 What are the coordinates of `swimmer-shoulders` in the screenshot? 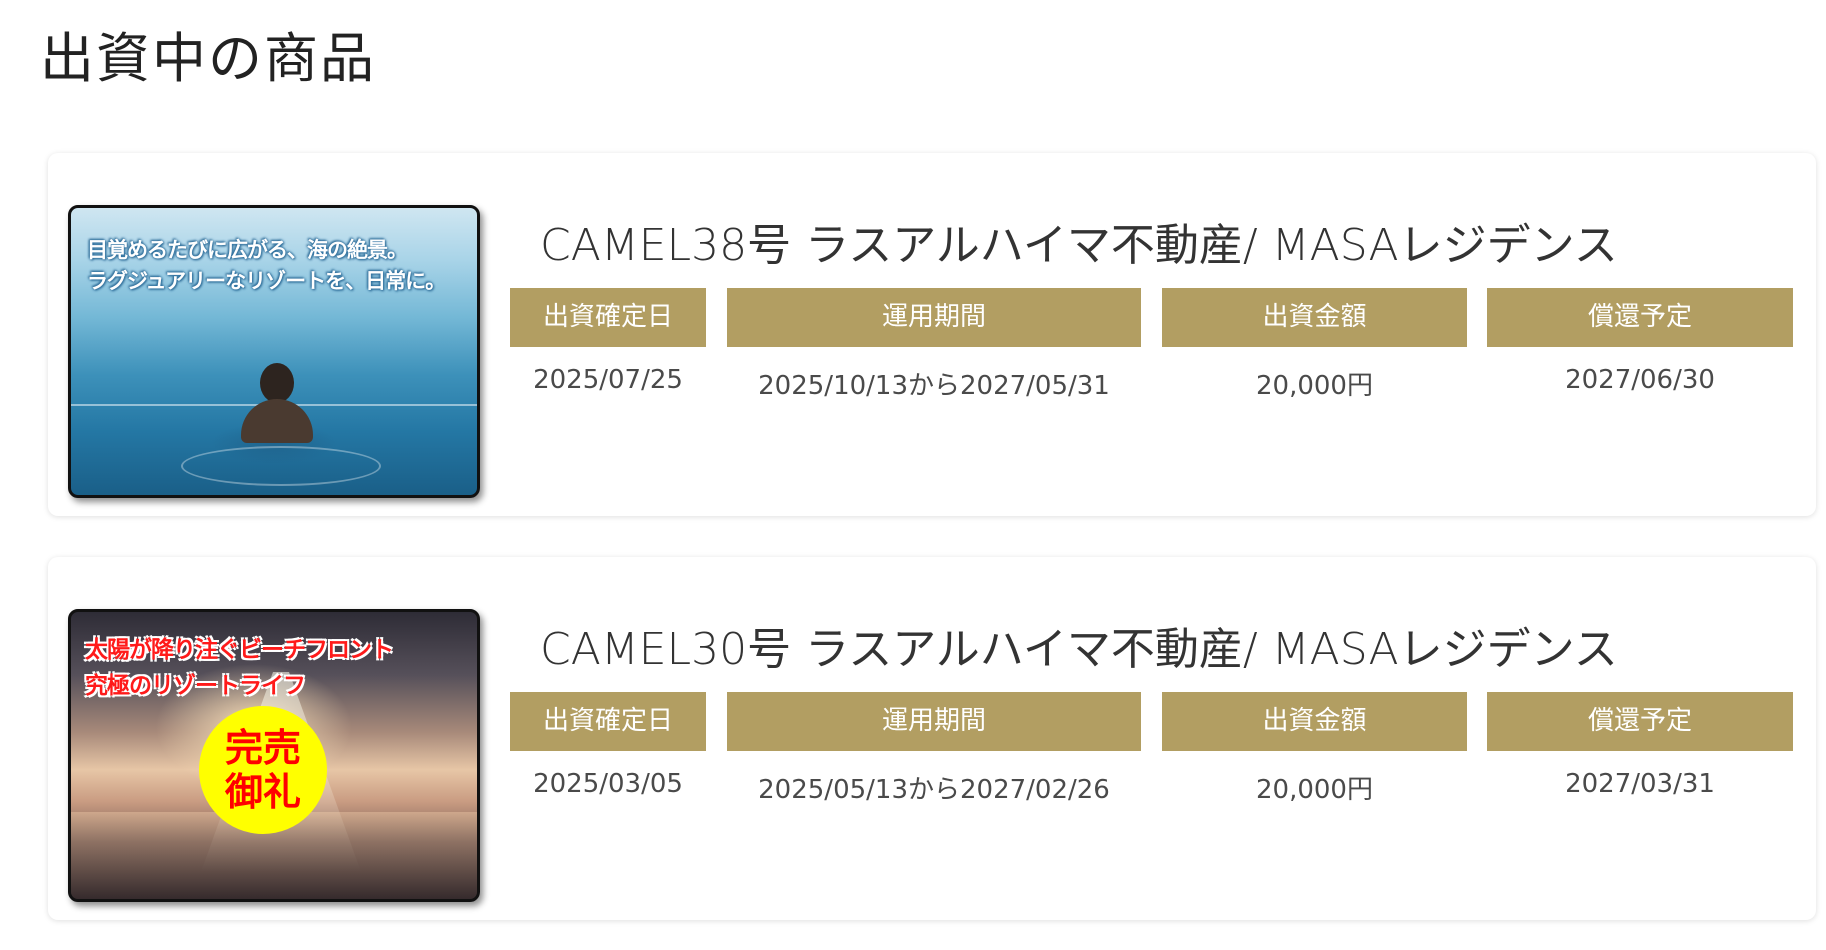 It's located at (277, 421).